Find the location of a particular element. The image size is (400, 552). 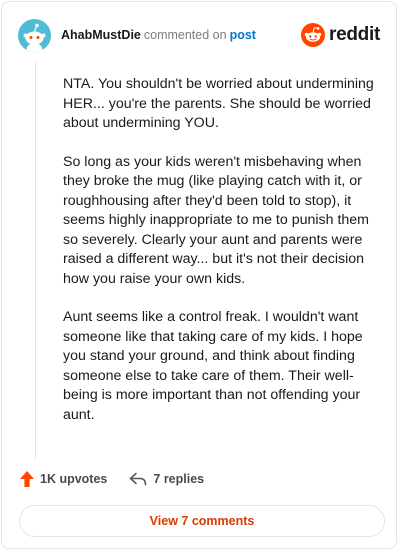

comment-header: AhabMustDie commented on post reddit is located at coordinates (199, 35).